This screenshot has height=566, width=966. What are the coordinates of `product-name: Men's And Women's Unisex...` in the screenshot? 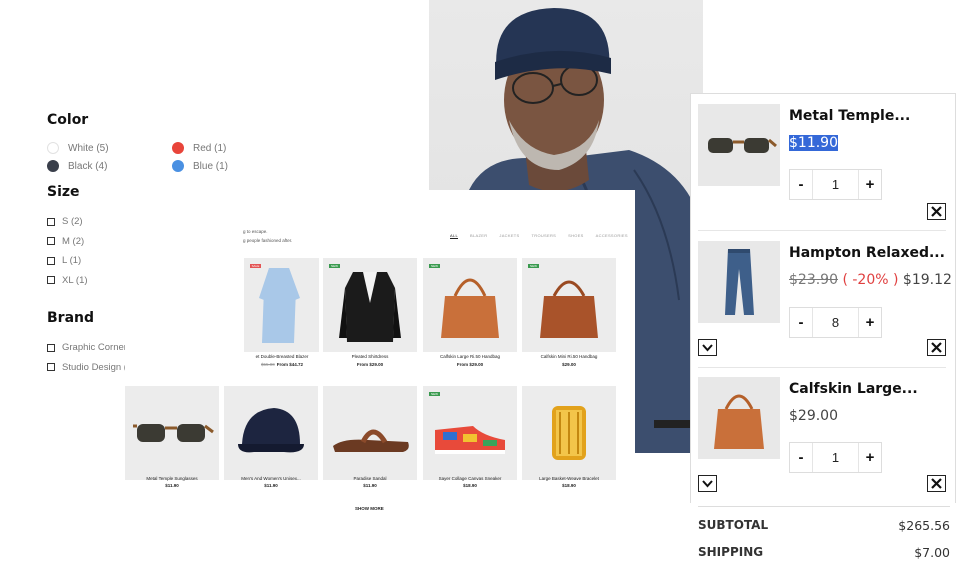 It's located at (271, 478).